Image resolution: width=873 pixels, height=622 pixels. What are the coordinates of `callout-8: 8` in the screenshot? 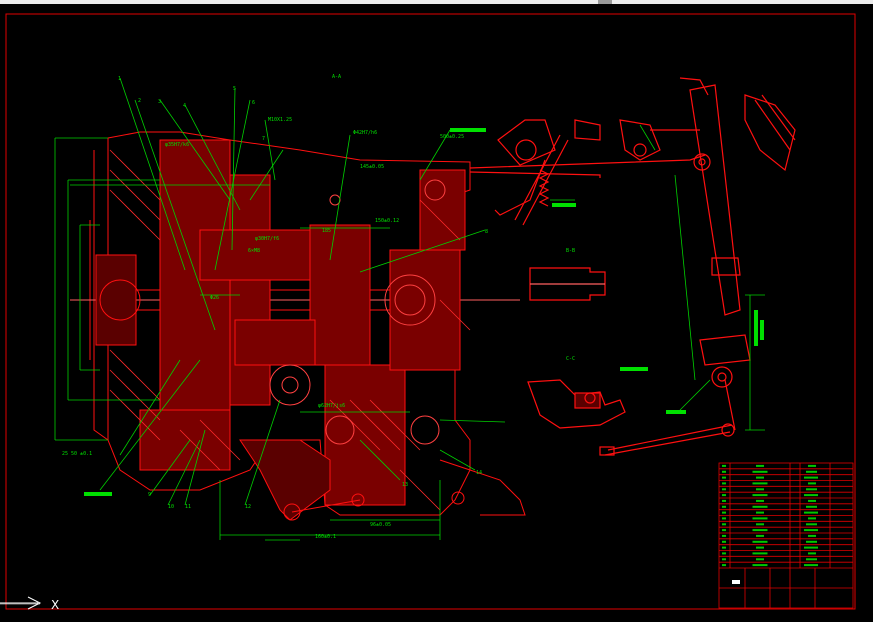 It's located at (486, 232).